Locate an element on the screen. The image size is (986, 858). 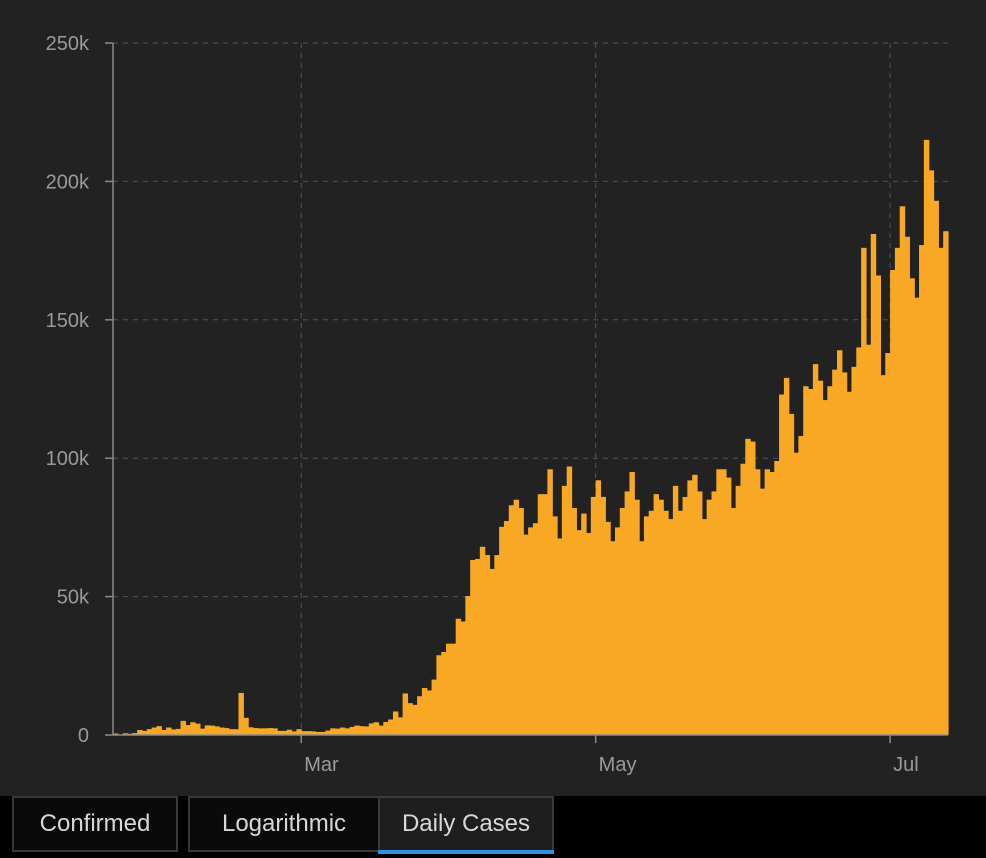
tab-daily-cases-label: Daily Cases is located at coordinates (466, 823).